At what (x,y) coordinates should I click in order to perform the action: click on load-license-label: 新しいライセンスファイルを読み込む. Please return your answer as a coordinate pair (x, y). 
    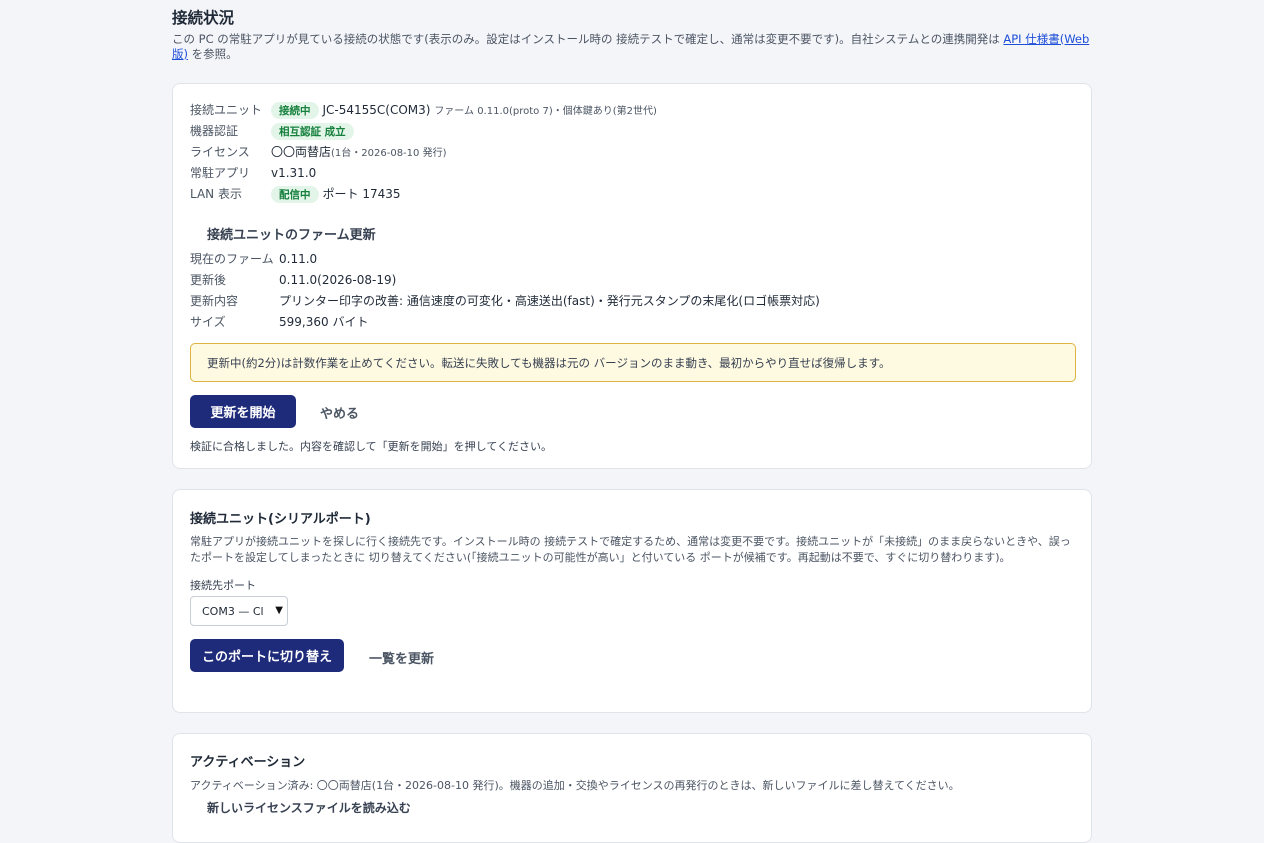
    Looking at the image, I should click on (650, 808).